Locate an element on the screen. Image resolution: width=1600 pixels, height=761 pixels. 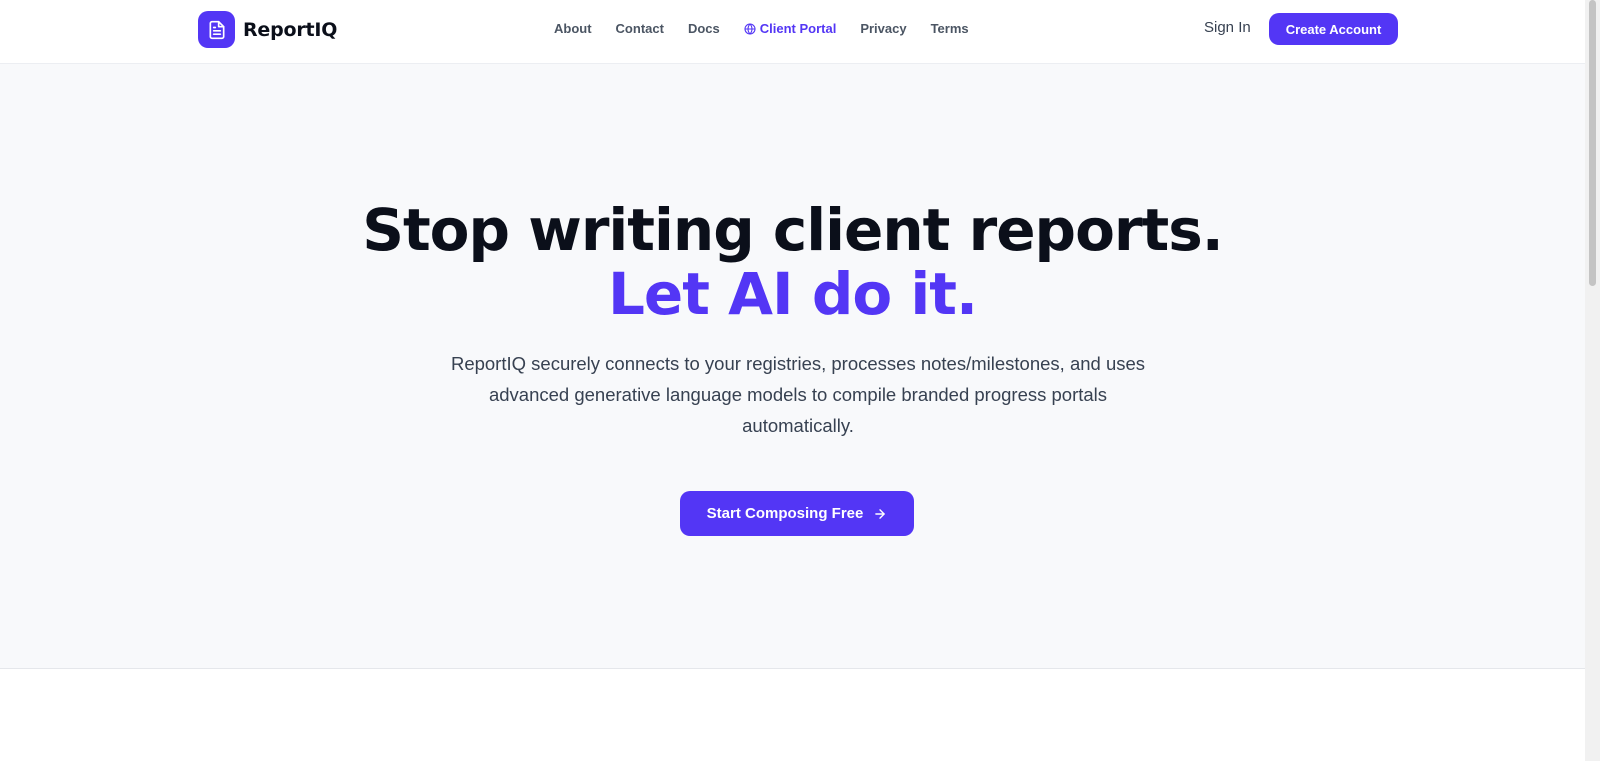
nav-link-client-portal: Client Portal is located at coordinates (790, 28).